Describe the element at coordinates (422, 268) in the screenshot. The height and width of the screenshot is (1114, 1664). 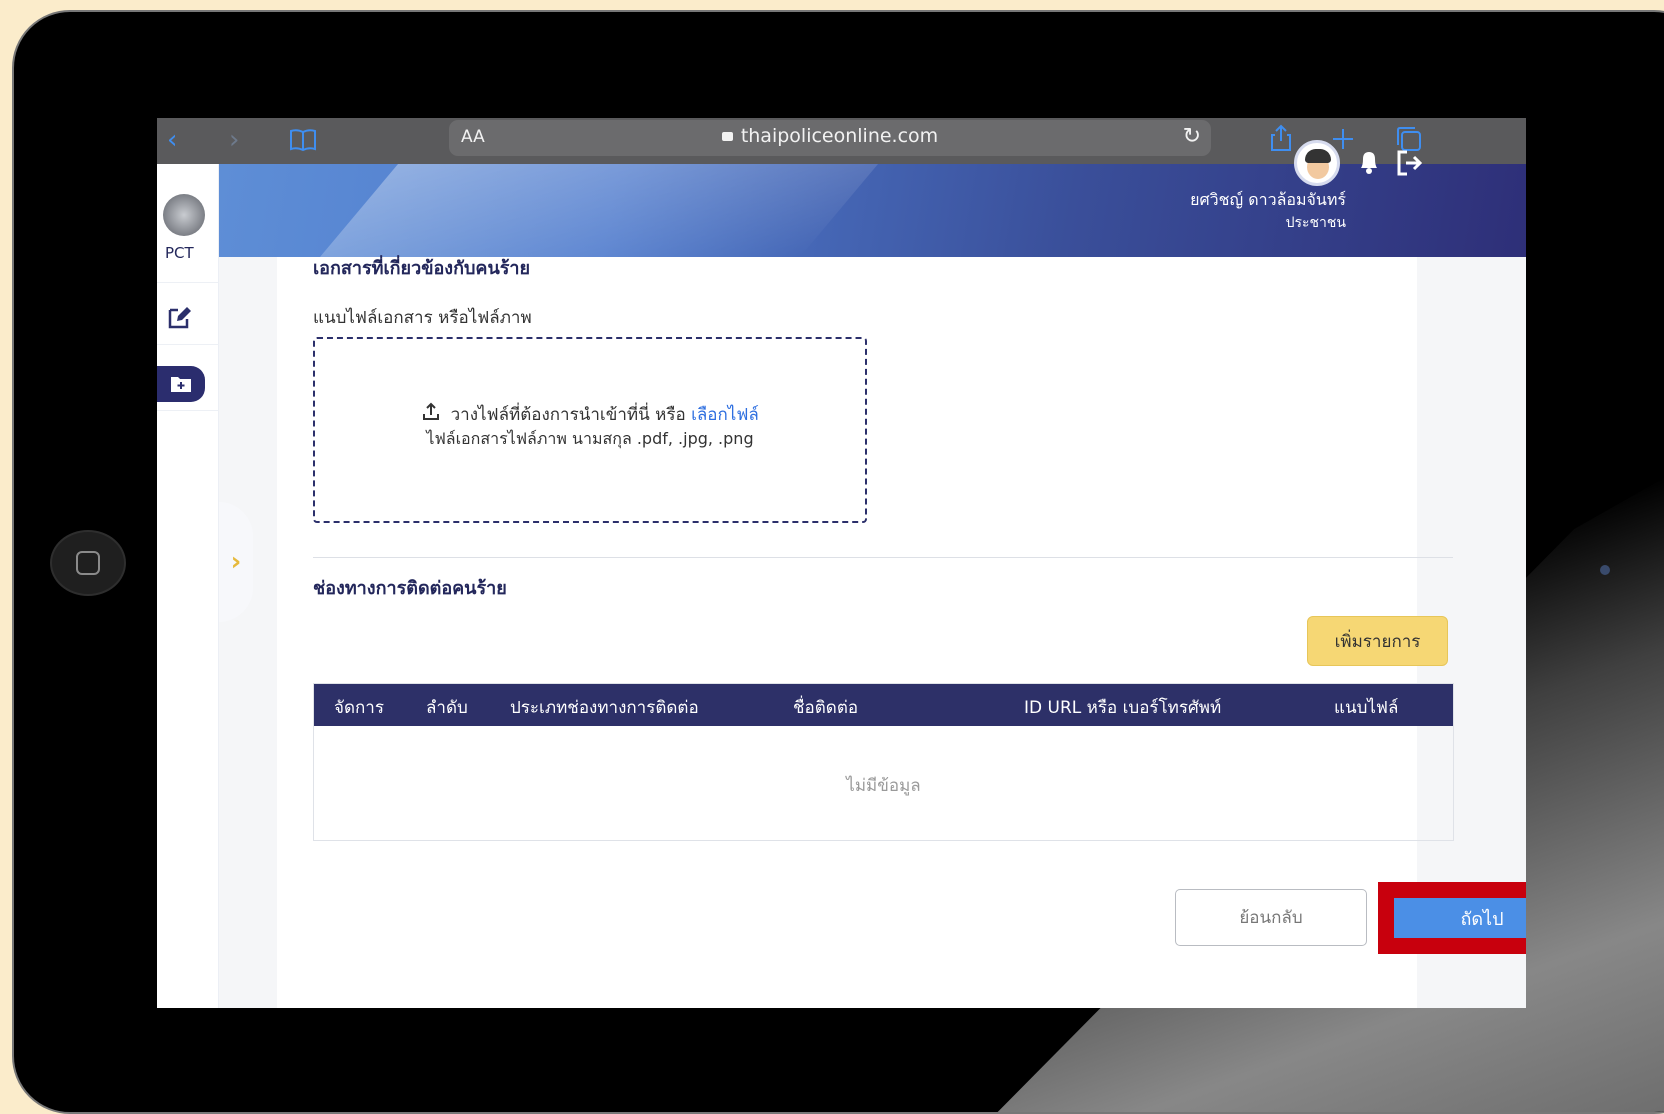
I see `section-title-documents: เอกสารที่เกี่ยวข้องกับคนร้าย` at that location.